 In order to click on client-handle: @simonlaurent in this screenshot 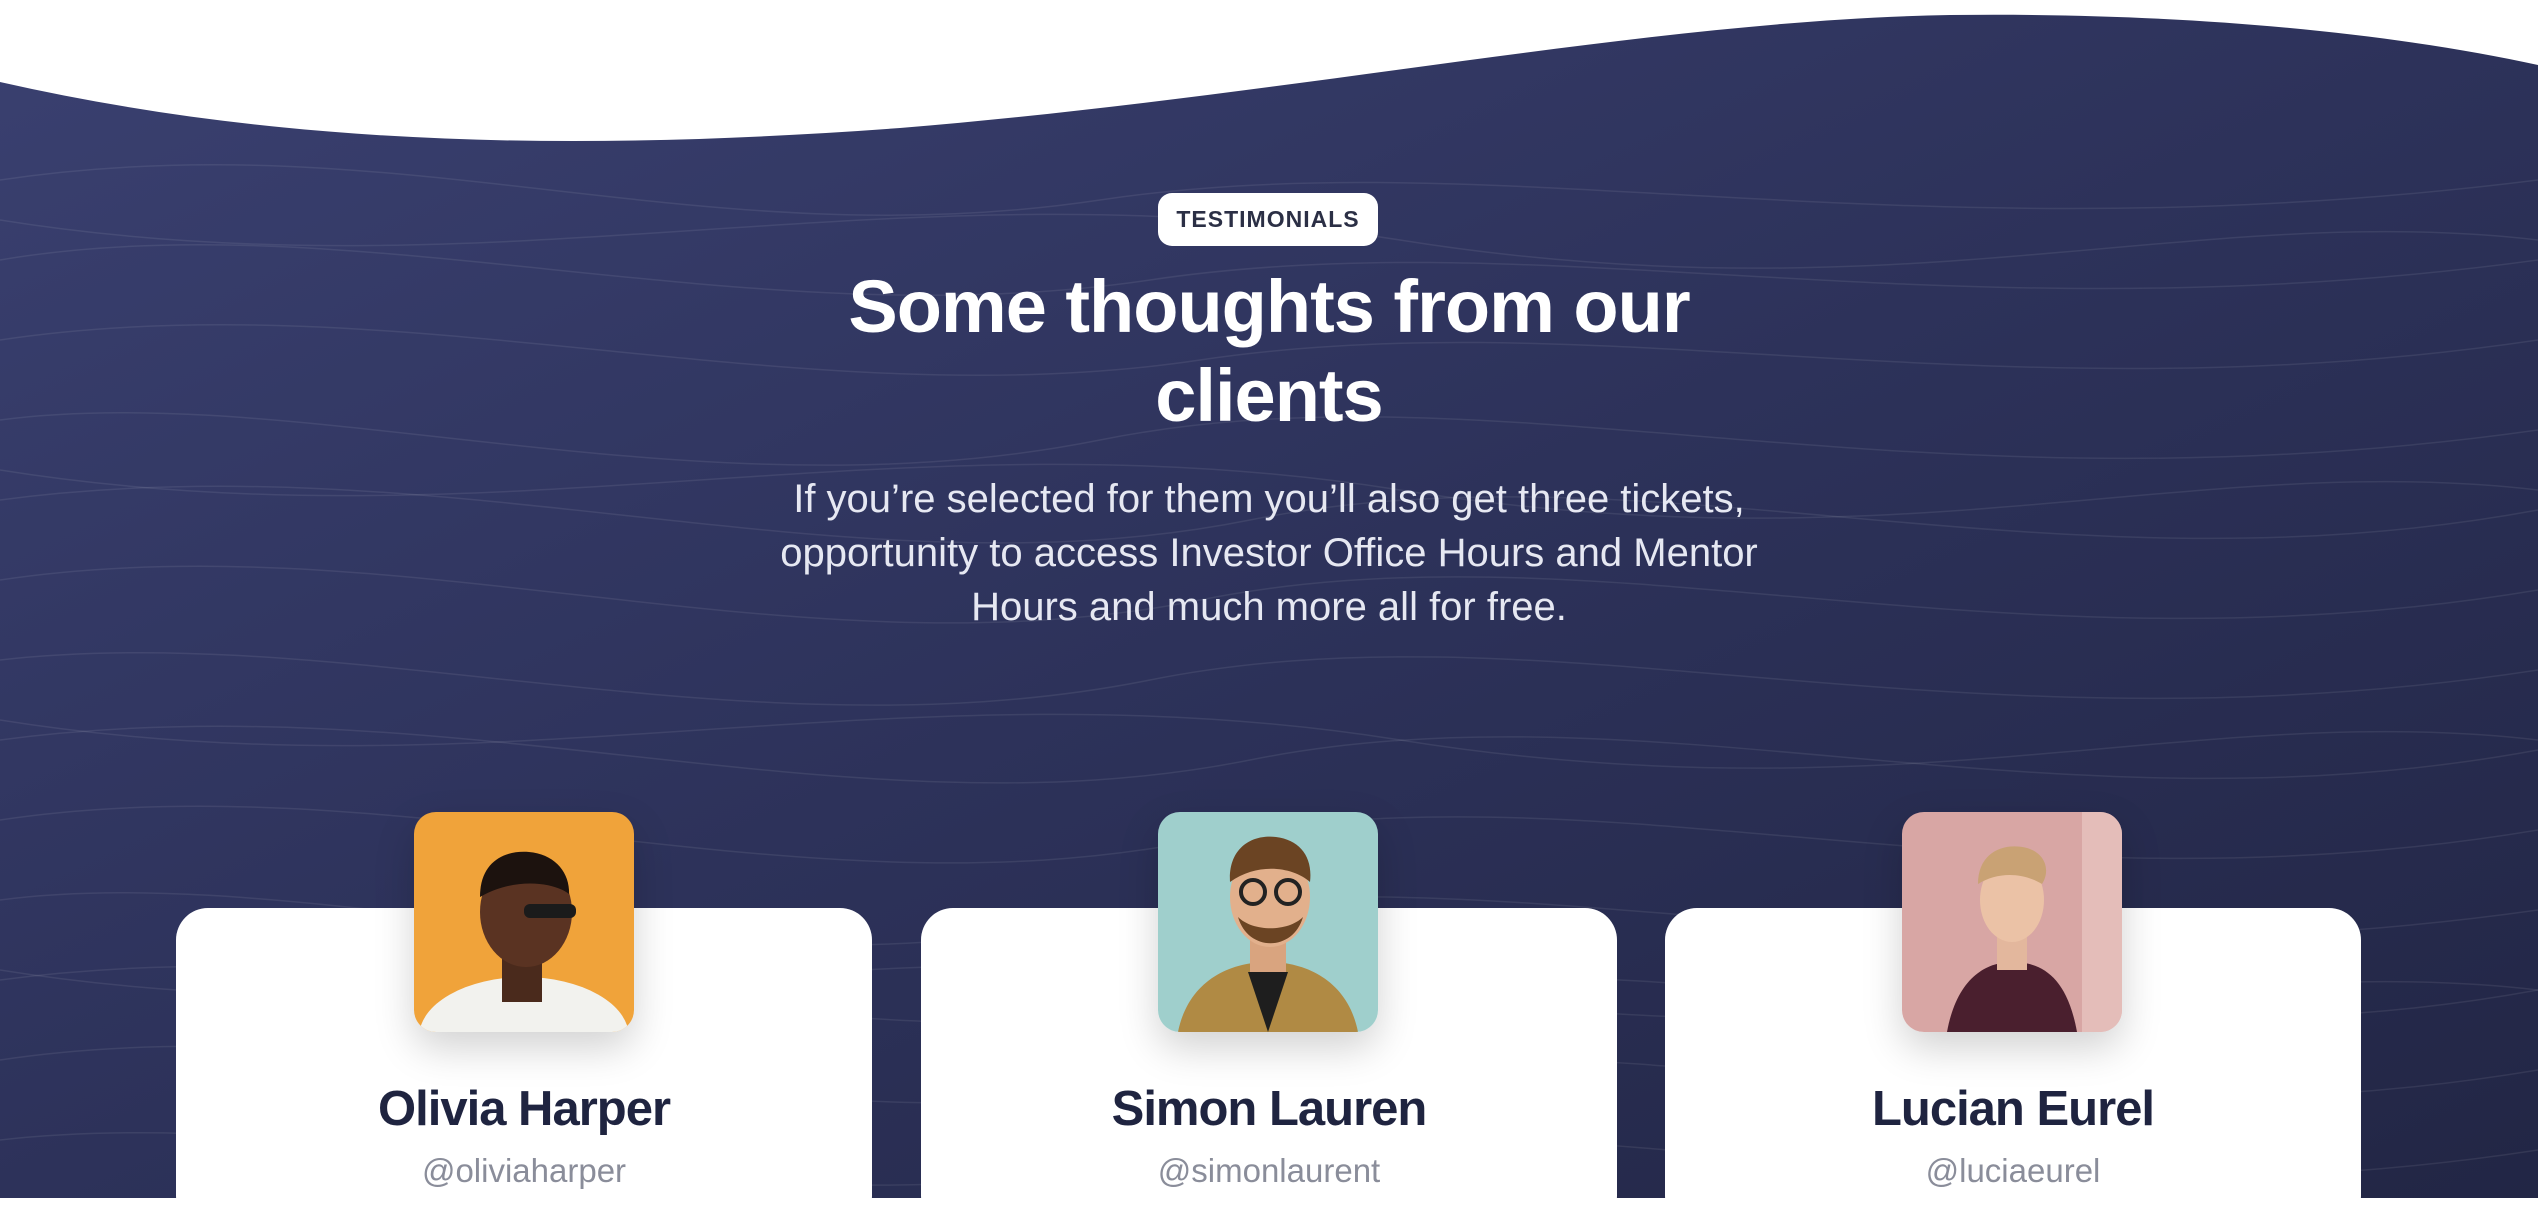, I will do `click(1269, 1170)`.